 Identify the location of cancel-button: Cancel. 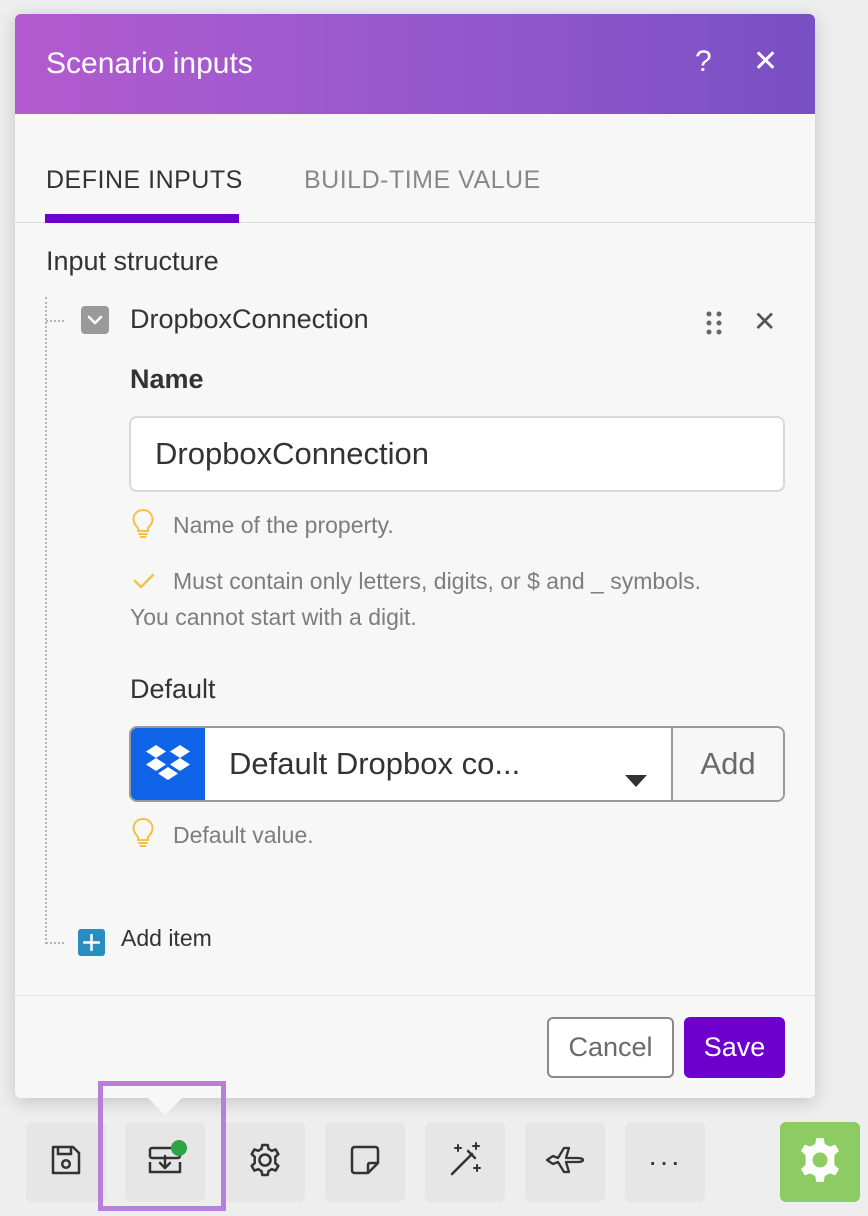
(610, 1047).